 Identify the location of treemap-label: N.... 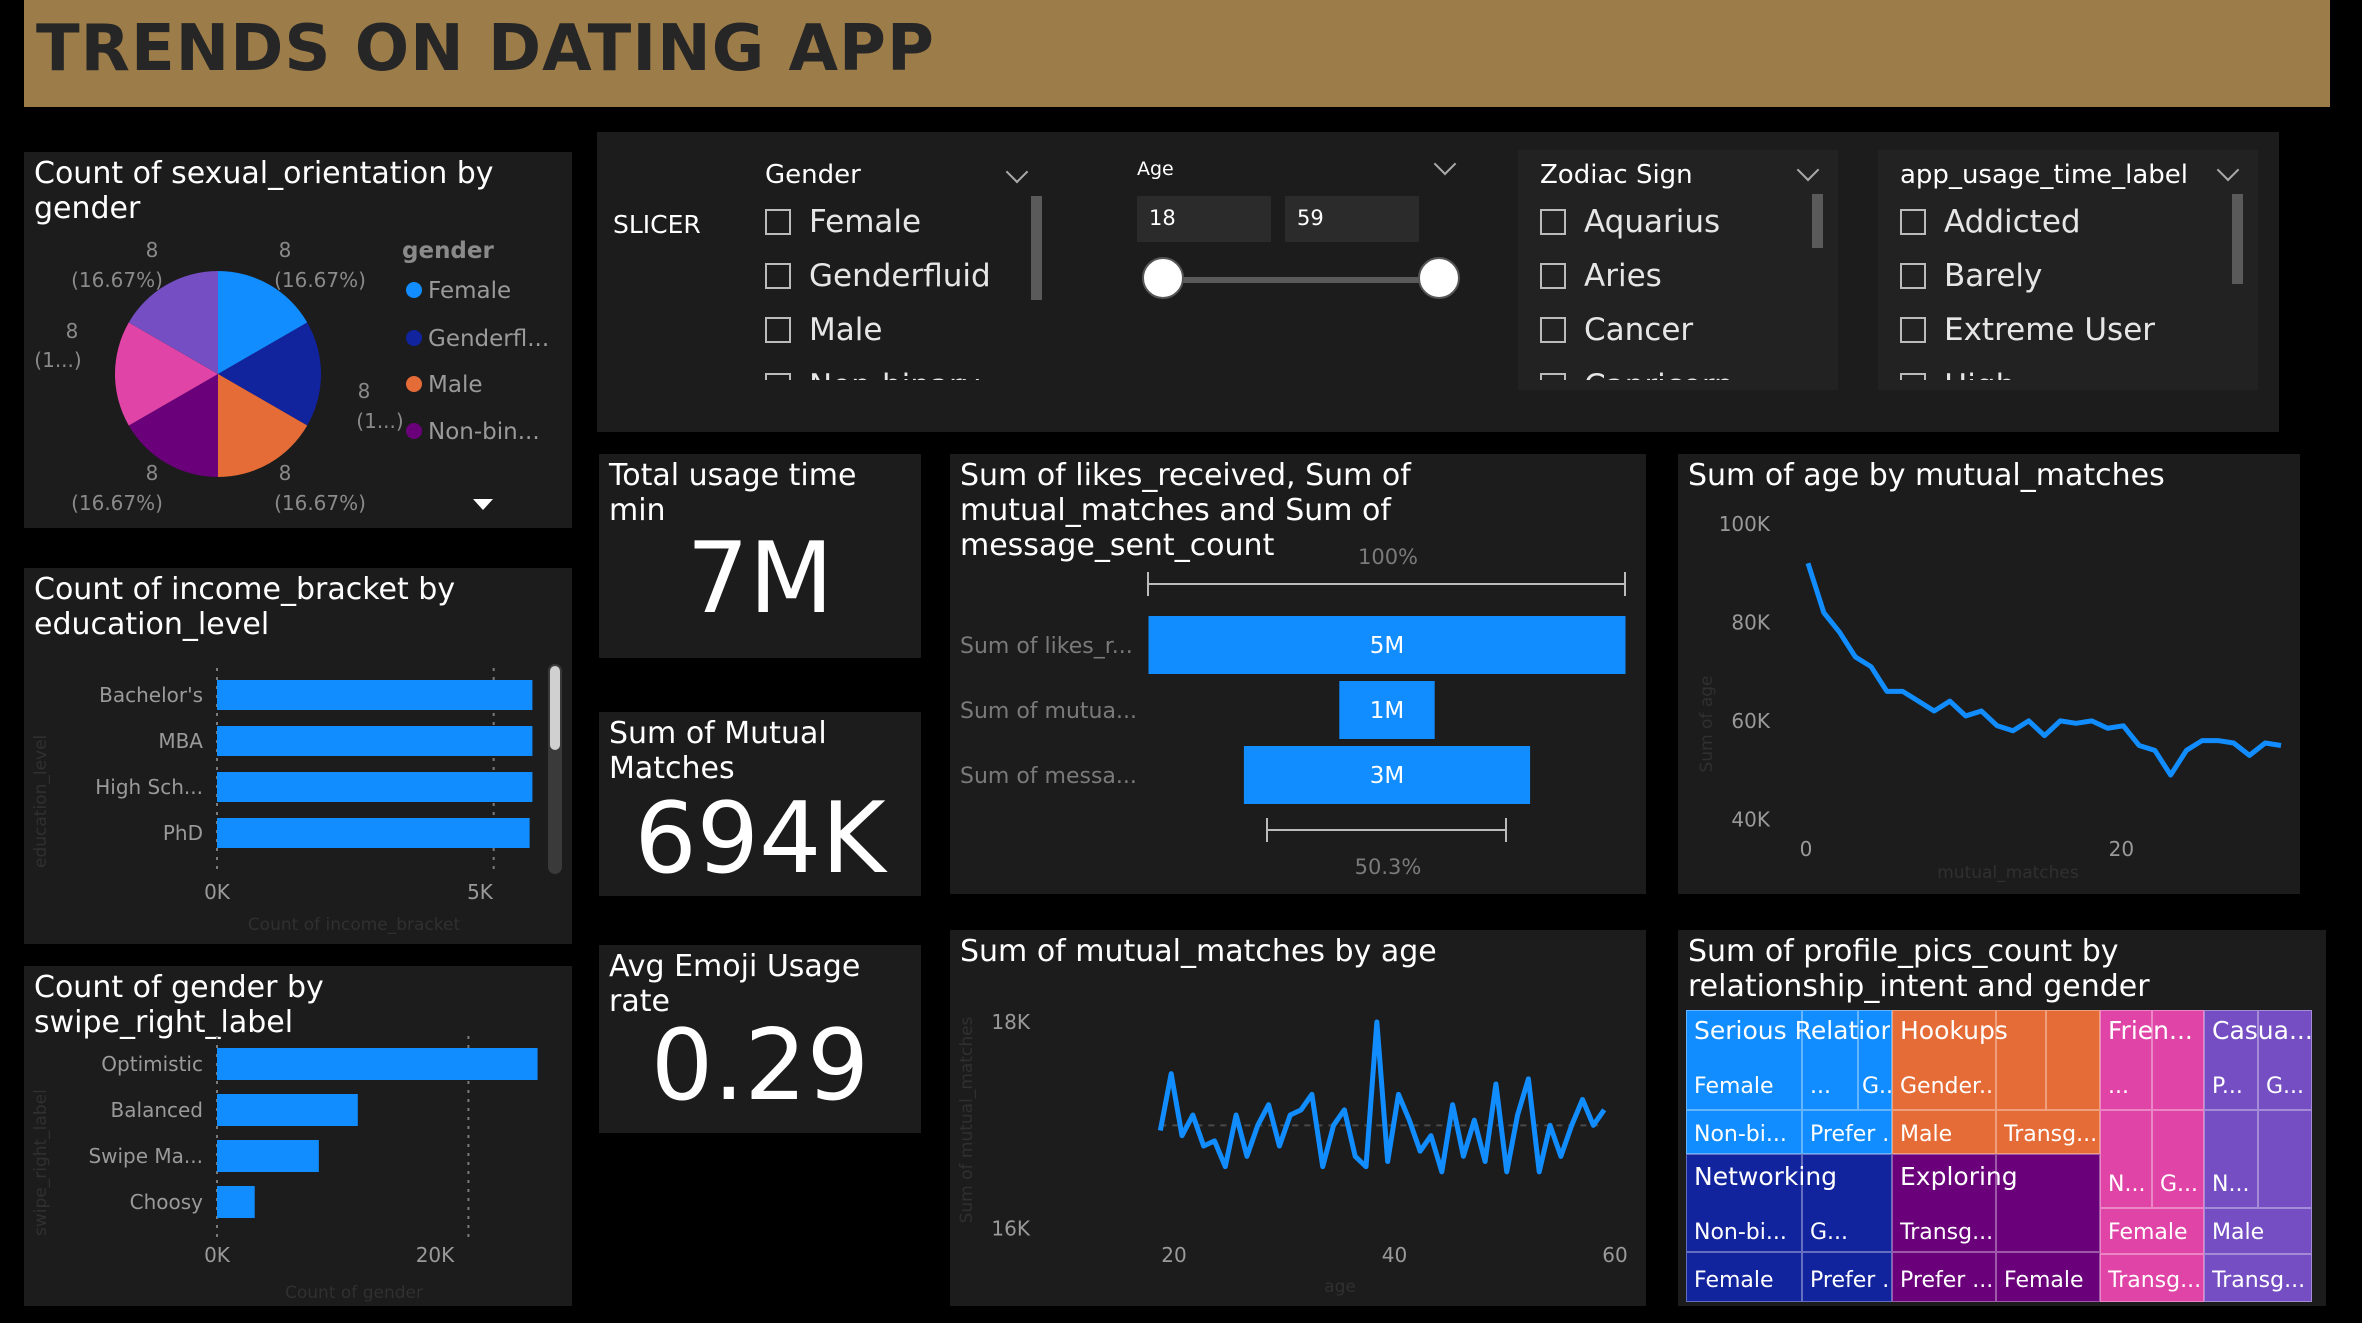
(2231, 1184).